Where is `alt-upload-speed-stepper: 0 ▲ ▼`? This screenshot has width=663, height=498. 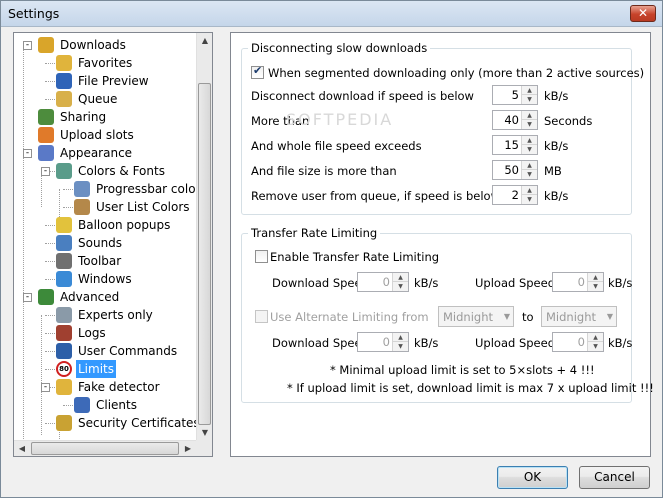
alt-upload-speed-stepper: 0 ▲ ▼ is located at coordinates (578, 342).